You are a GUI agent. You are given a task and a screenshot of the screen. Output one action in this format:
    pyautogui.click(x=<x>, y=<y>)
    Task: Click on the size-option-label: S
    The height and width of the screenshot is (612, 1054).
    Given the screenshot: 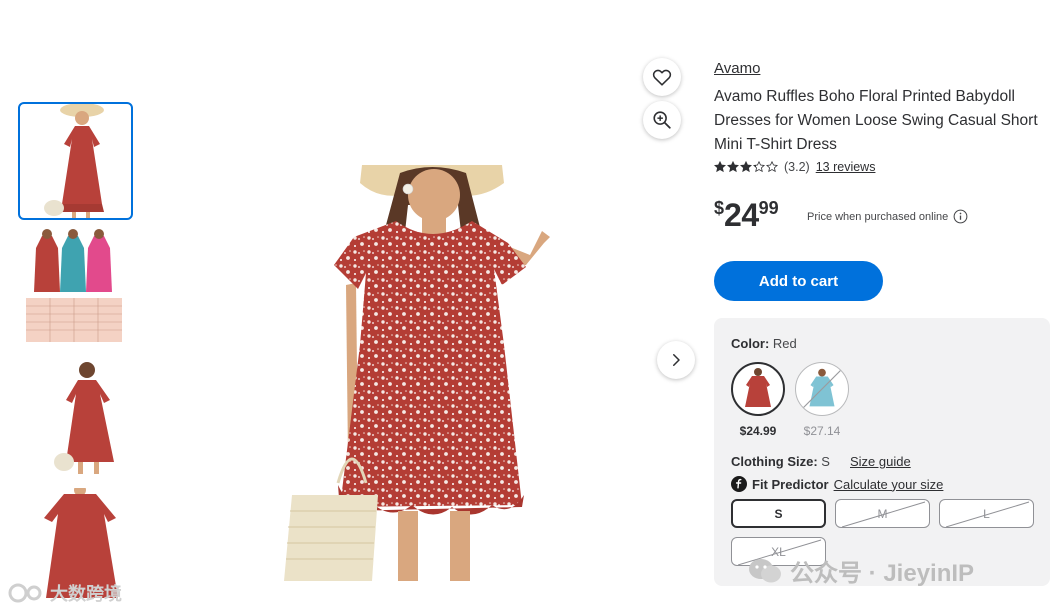 What is the action you would take?
    pyautogui.click(x=778, y=513)
    